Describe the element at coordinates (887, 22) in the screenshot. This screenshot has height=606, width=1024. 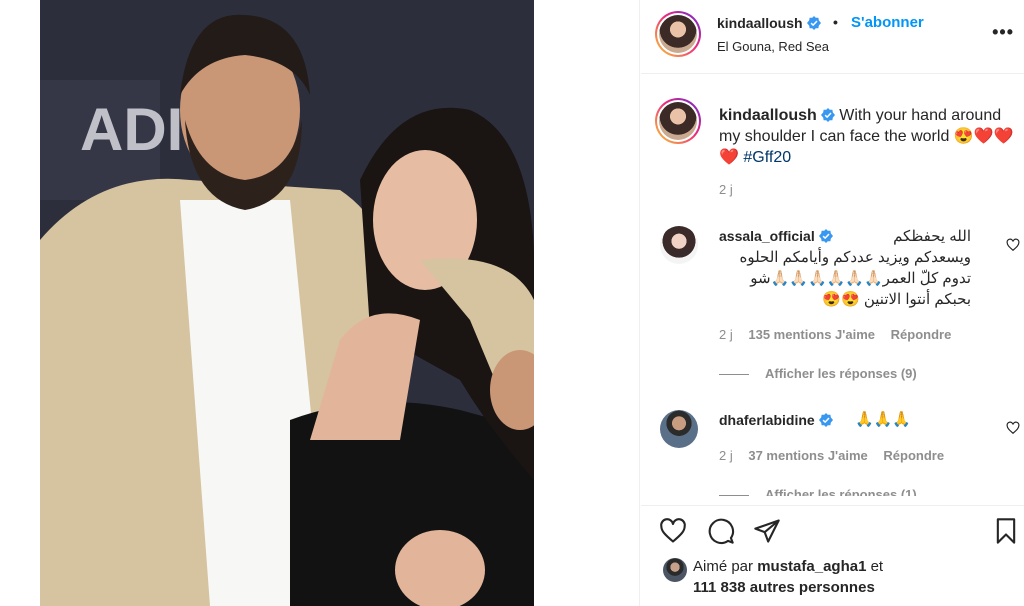
I see `follow-button: S'abonner` at that location.